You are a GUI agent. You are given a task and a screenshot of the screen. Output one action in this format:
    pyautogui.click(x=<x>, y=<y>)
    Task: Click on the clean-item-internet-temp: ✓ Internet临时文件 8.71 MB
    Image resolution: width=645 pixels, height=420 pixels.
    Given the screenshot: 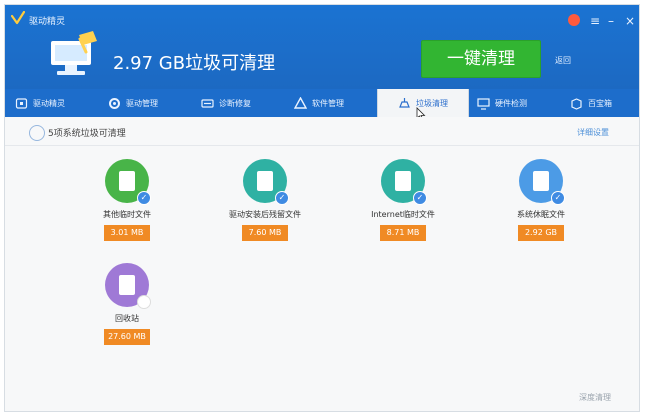 What is the action you would take?
    pyautogui.click(x=403, y=200)
    